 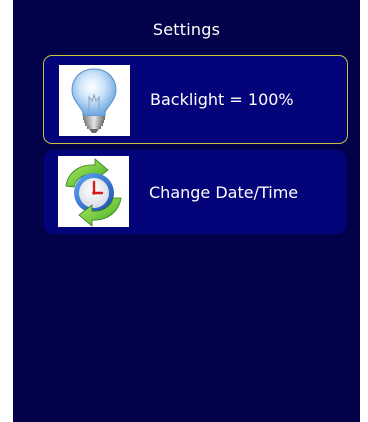 What do you see at coordinates (94, 100) in the screenshot?
I see `lightbulb-icon` at bounding box center [94, 100].